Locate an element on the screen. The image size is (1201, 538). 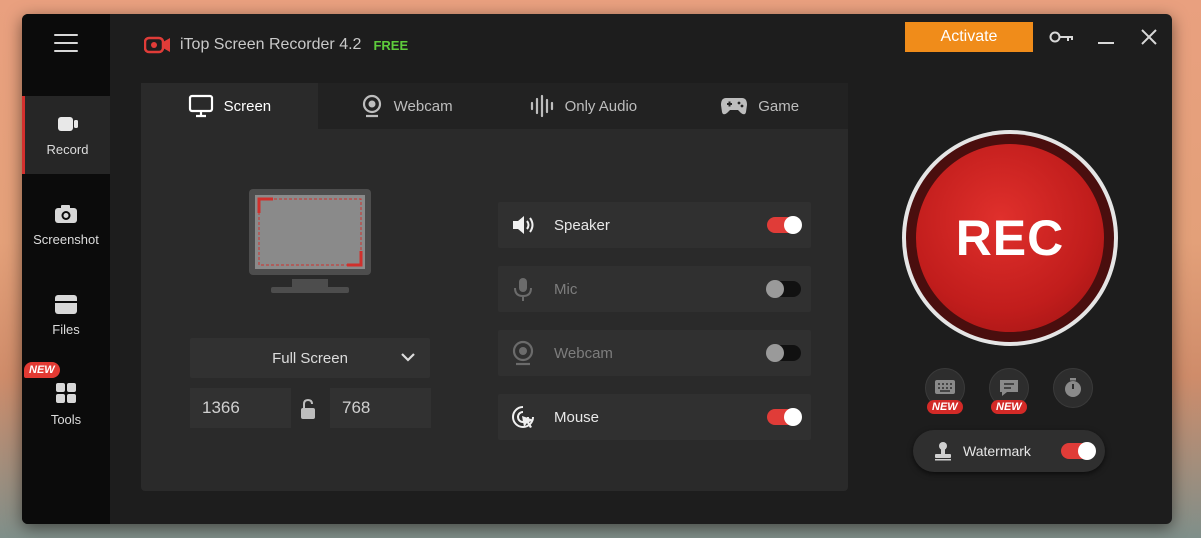
option-label: Webcam is located at coordinates (583, 353).